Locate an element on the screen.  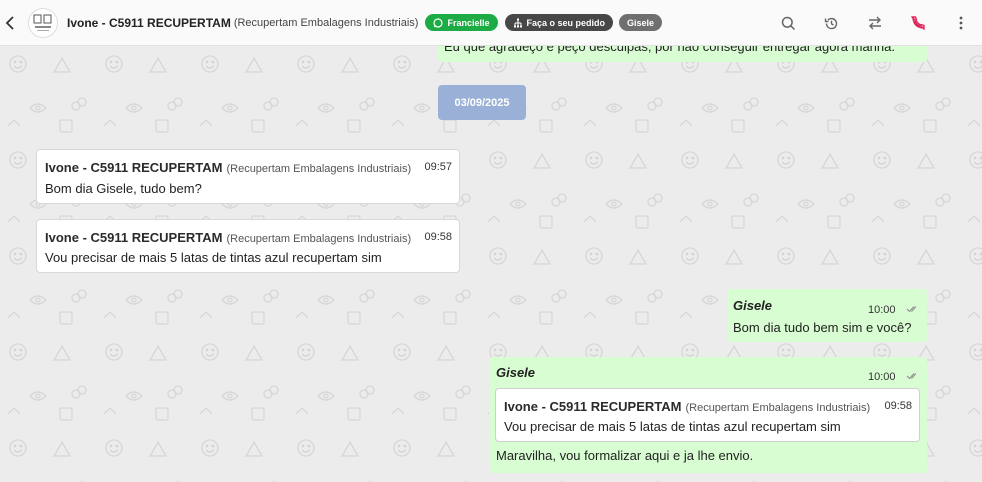
search-button is located at coordinates (788, 23).